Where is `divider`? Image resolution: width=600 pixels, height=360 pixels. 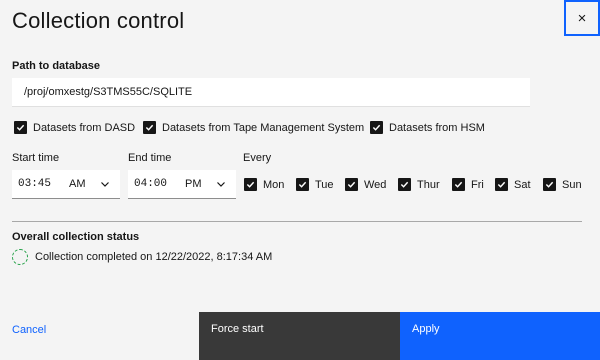 divider is located at coordinates (297, 221).